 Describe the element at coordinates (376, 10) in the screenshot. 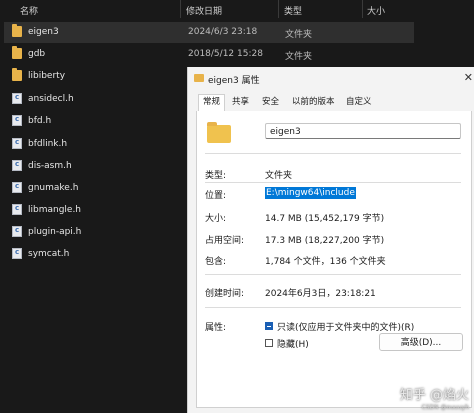

I see `column-size: 大小` at that location.